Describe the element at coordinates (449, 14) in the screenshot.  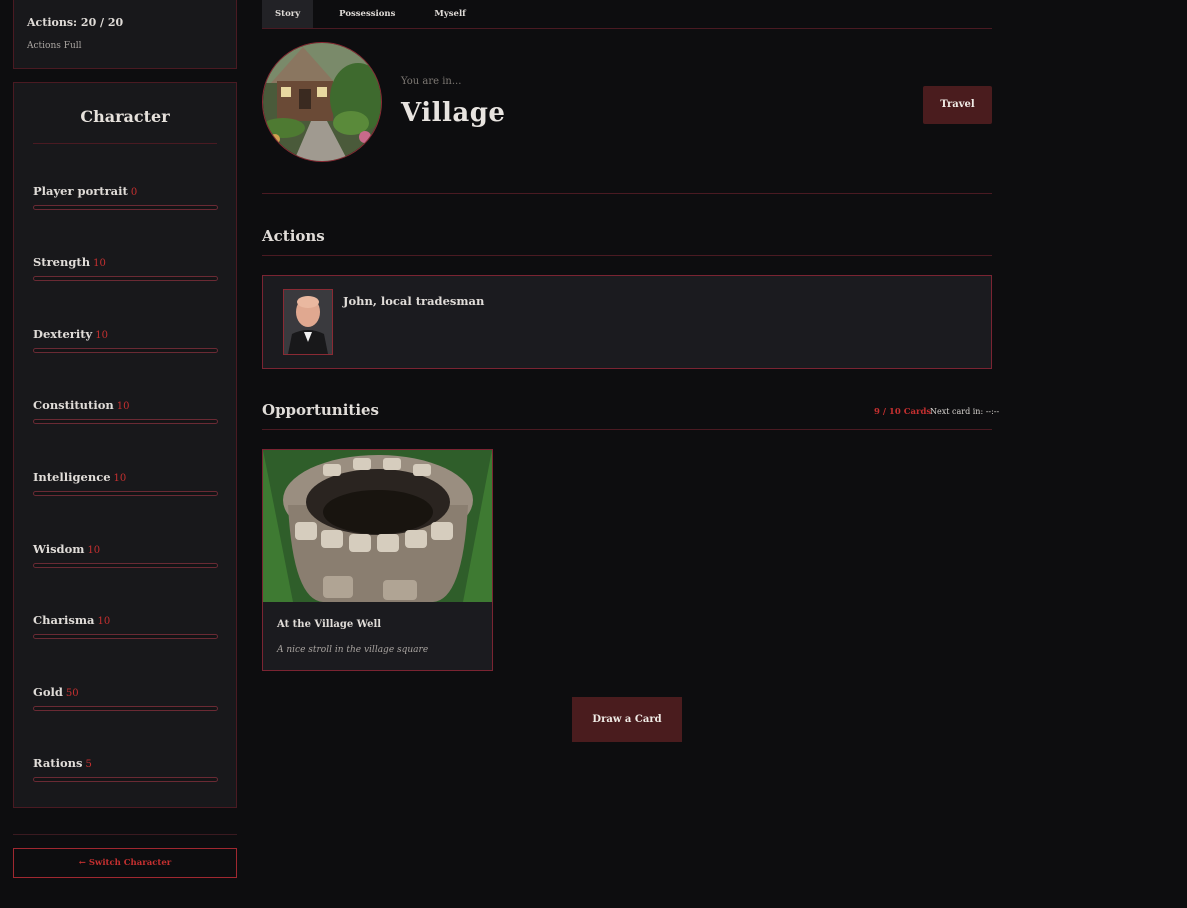
I see `tab-myself: Myself` at that location.